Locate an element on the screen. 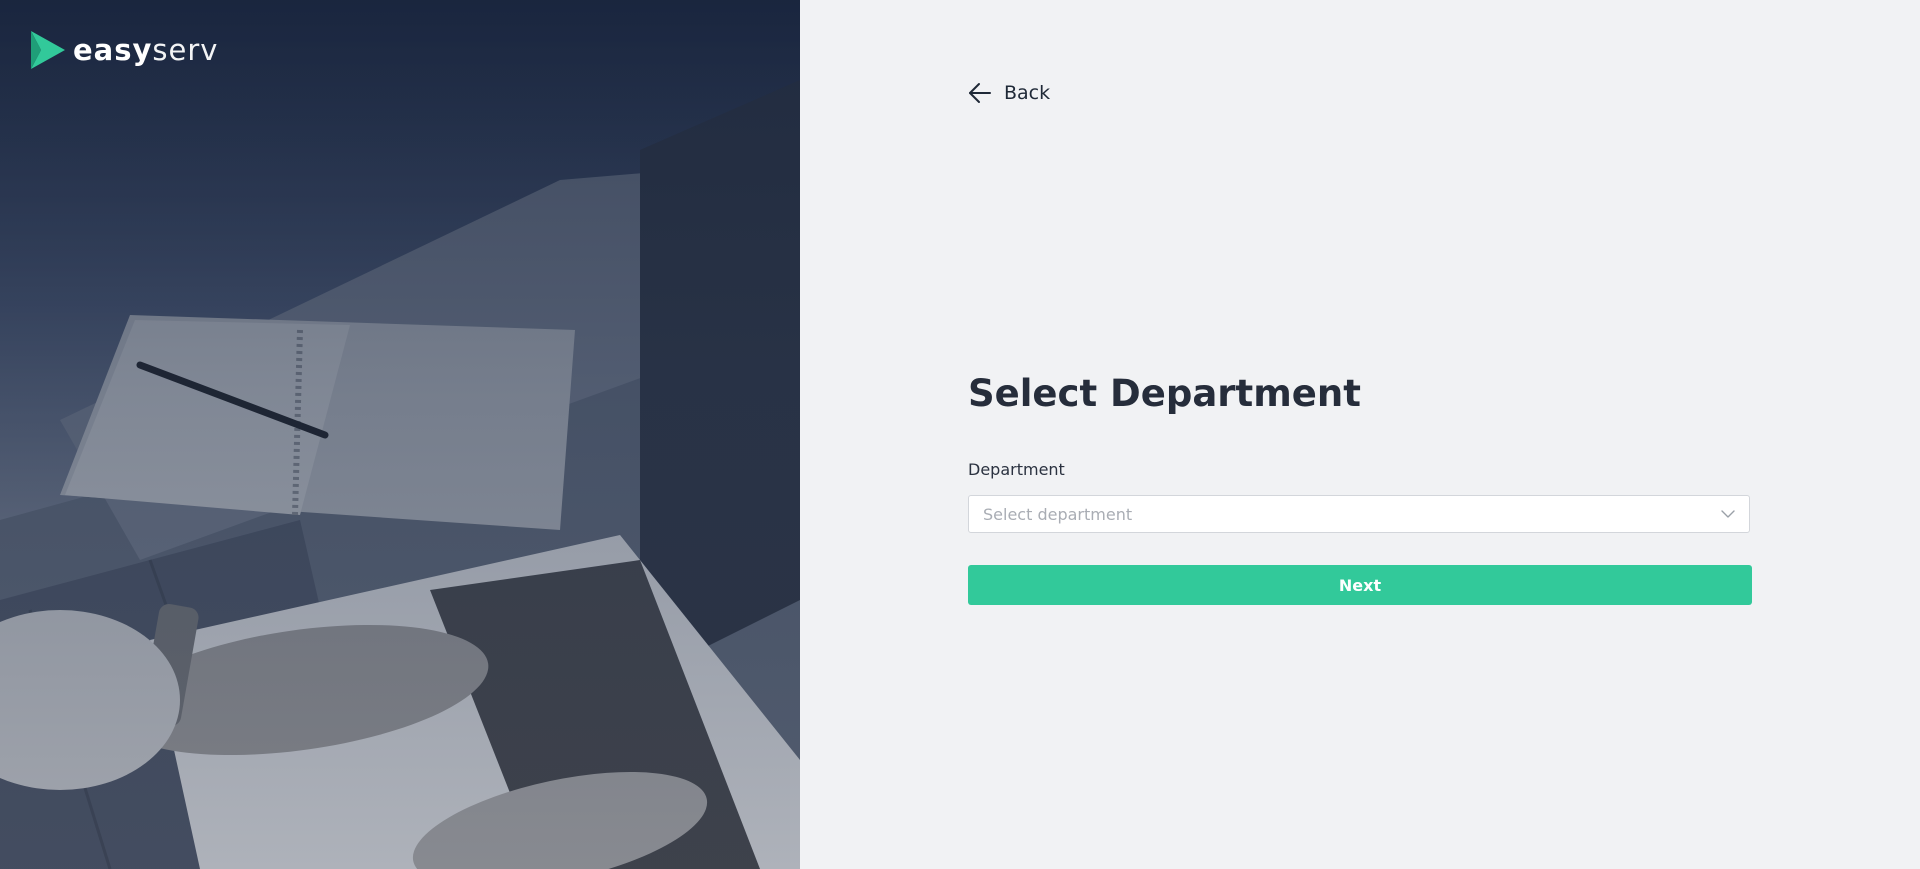 The height and width of the screenshot is (869, 1920). department-select: Select department is located at coordinates (1359, 514).